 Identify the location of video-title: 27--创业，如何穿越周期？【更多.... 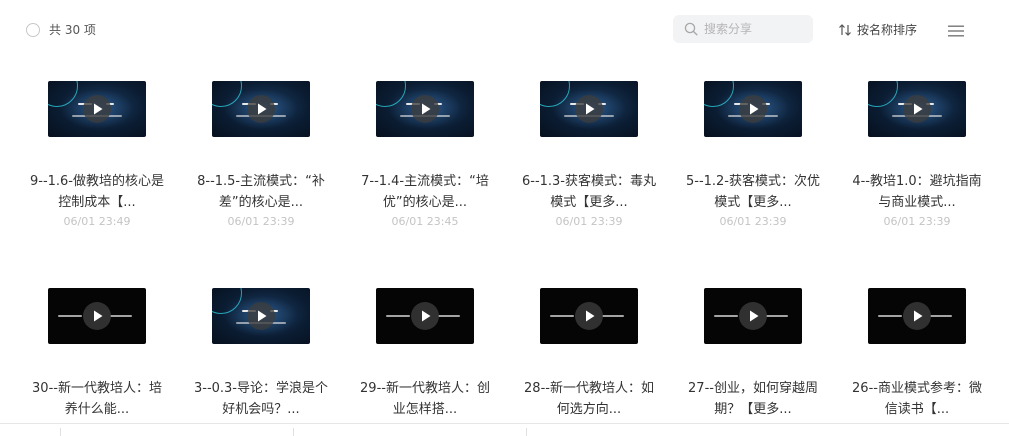
(753, 399).